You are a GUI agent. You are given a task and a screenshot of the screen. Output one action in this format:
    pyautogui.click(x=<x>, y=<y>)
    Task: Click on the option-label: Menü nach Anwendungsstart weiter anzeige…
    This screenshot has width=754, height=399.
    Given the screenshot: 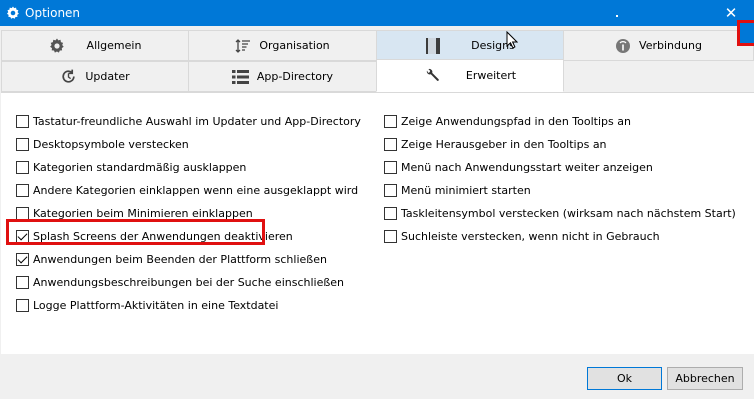 What is the action you would take?
    pyautogui.click(x=527, y=167)
    